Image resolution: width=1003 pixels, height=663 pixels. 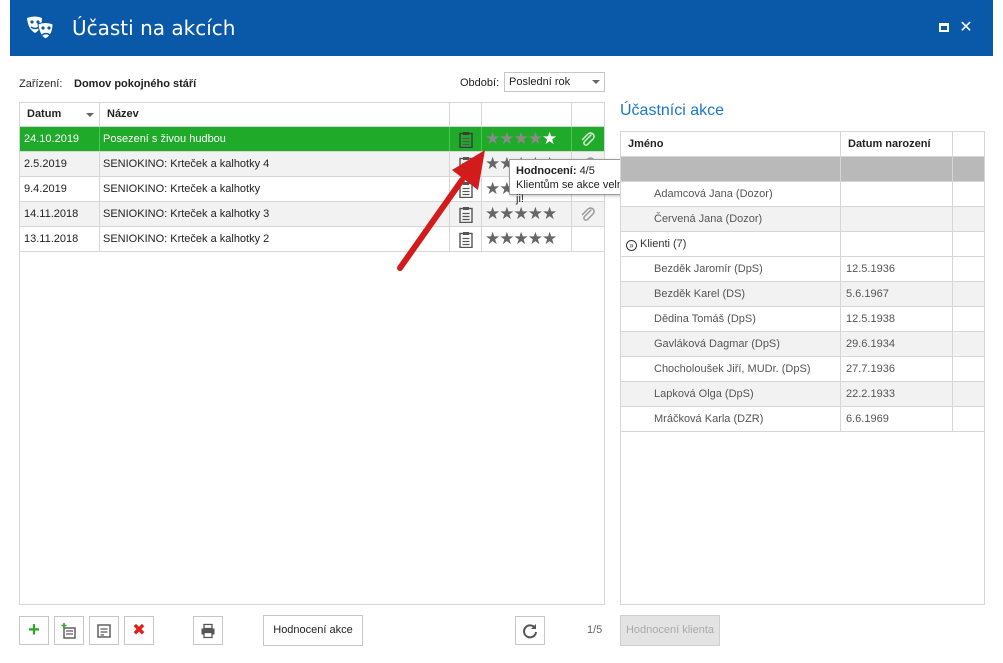 I want to click on birthdate-cell: 12.5.1936, so click(x=897, y=269).